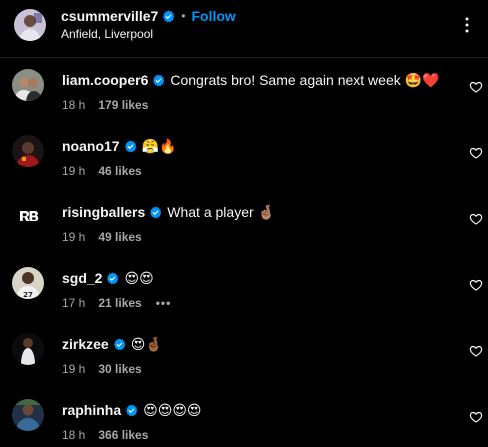  Describe the element at coordinates (244, 423) in the screenshot. I see `comment-item: raphinha 😍😍😍😍 18 h 366 likes` at that location.